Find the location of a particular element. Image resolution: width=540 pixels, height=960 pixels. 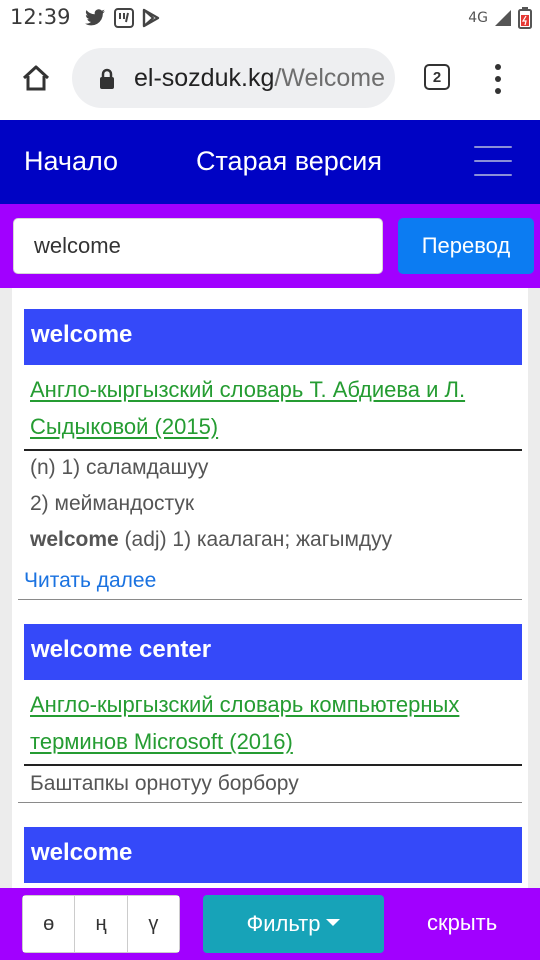

address-bar: el-sozduk.kg/Welcome is located at coordinates (233, 78).